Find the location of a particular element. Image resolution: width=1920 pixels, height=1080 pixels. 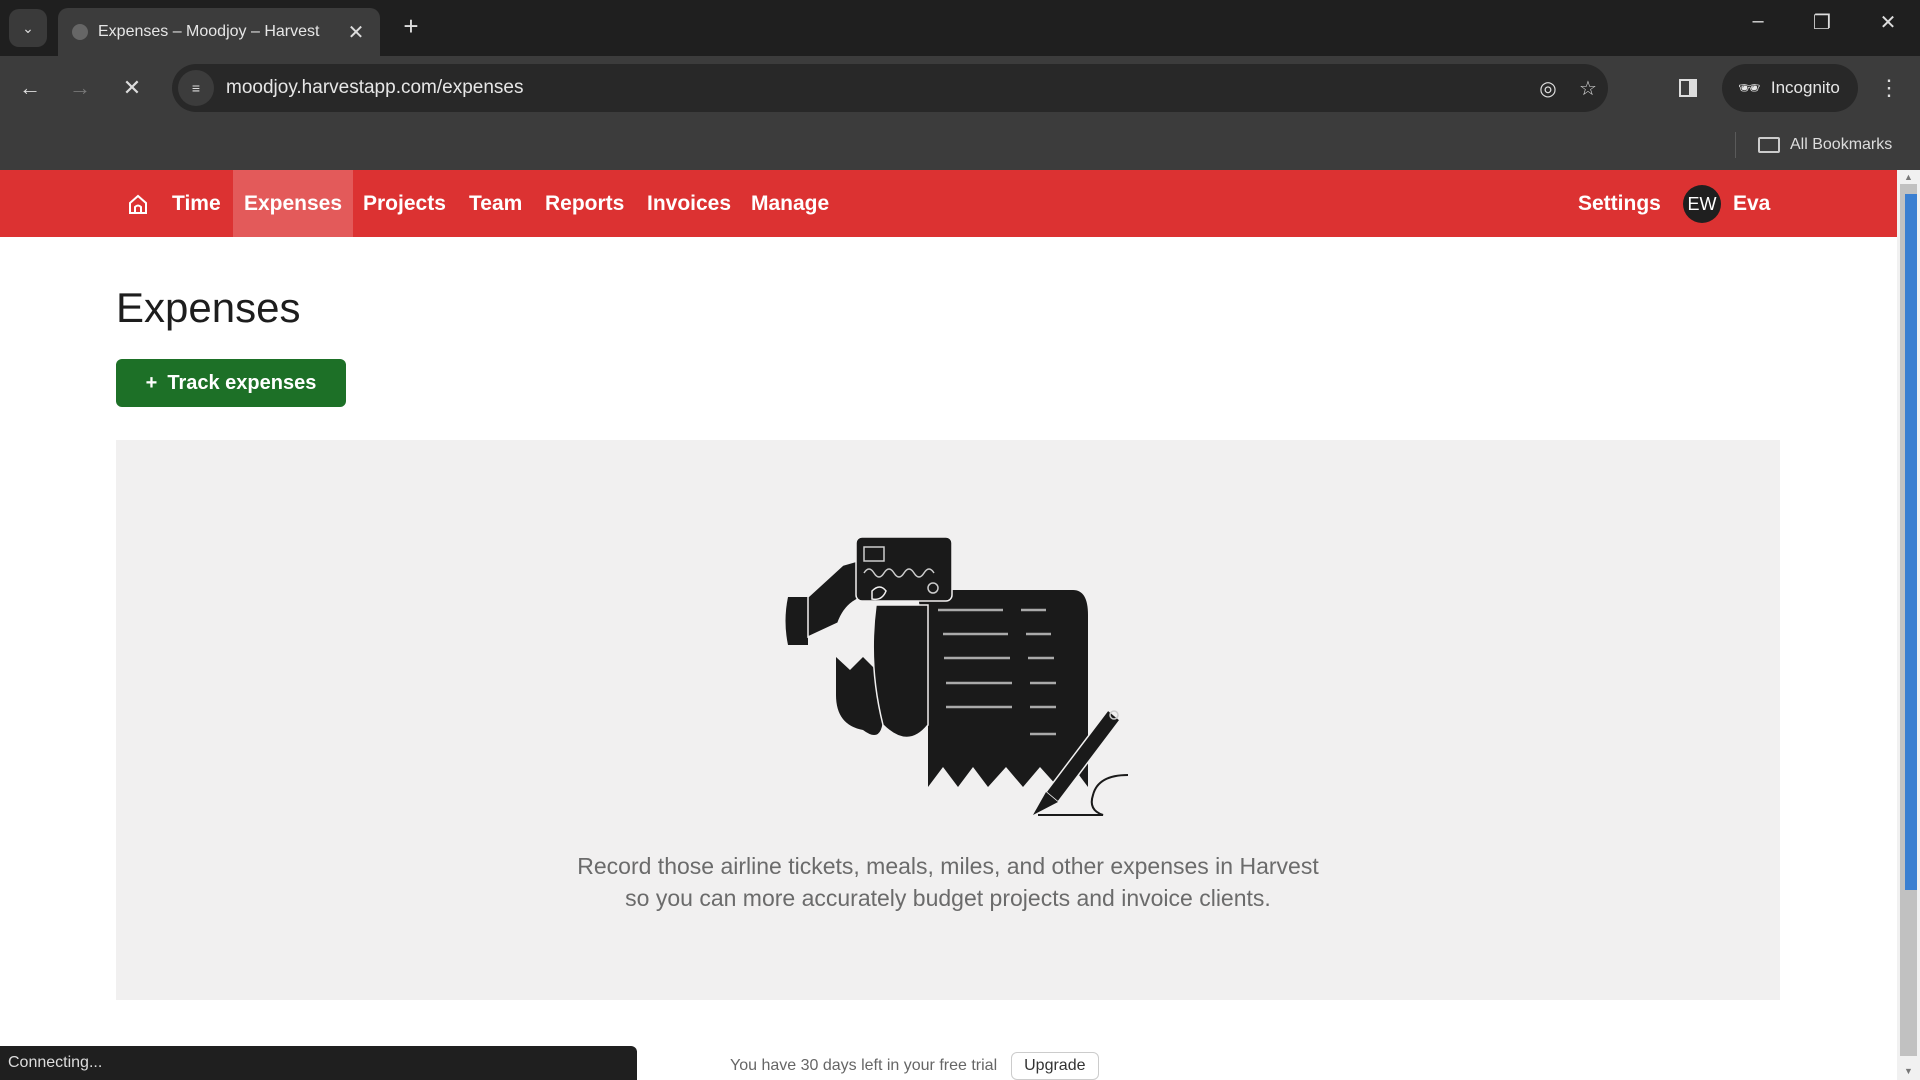

nav-projects: Projects is located at coordinates (404, 203).